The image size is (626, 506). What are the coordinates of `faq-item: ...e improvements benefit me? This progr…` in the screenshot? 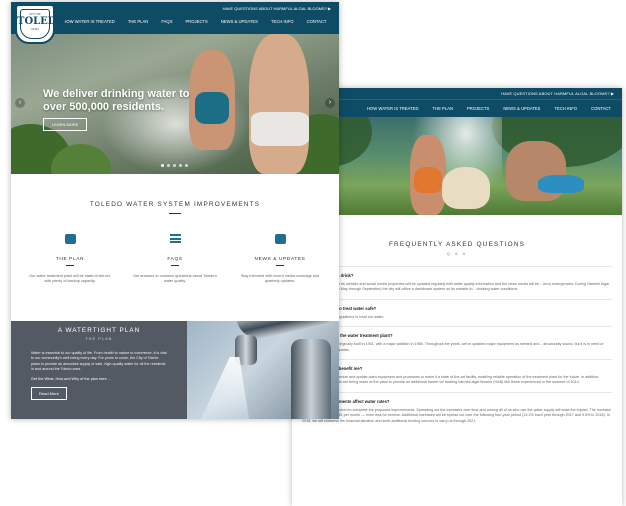 It's located at (457, 375).